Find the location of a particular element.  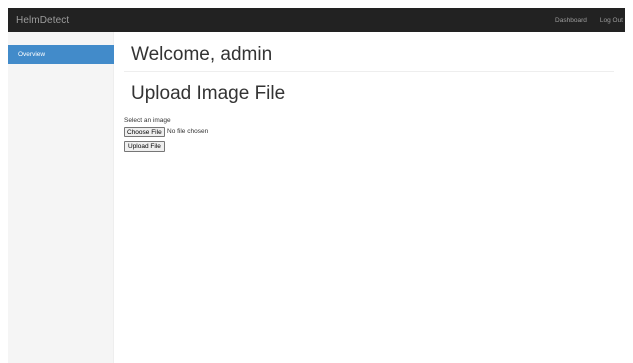

sidebar-item-overview: Overview is located at coordinates (61, 54).